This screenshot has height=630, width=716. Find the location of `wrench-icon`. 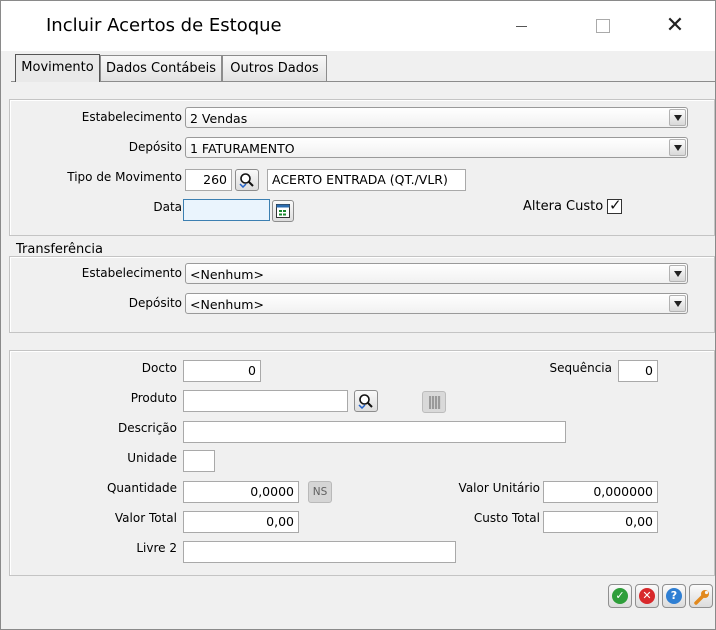

wrench-icon is located at coordinates (701, 597).